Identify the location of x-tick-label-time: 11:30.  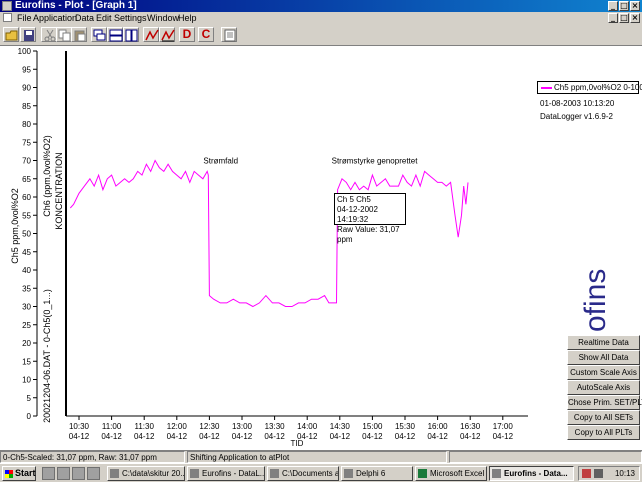
(144, 426).